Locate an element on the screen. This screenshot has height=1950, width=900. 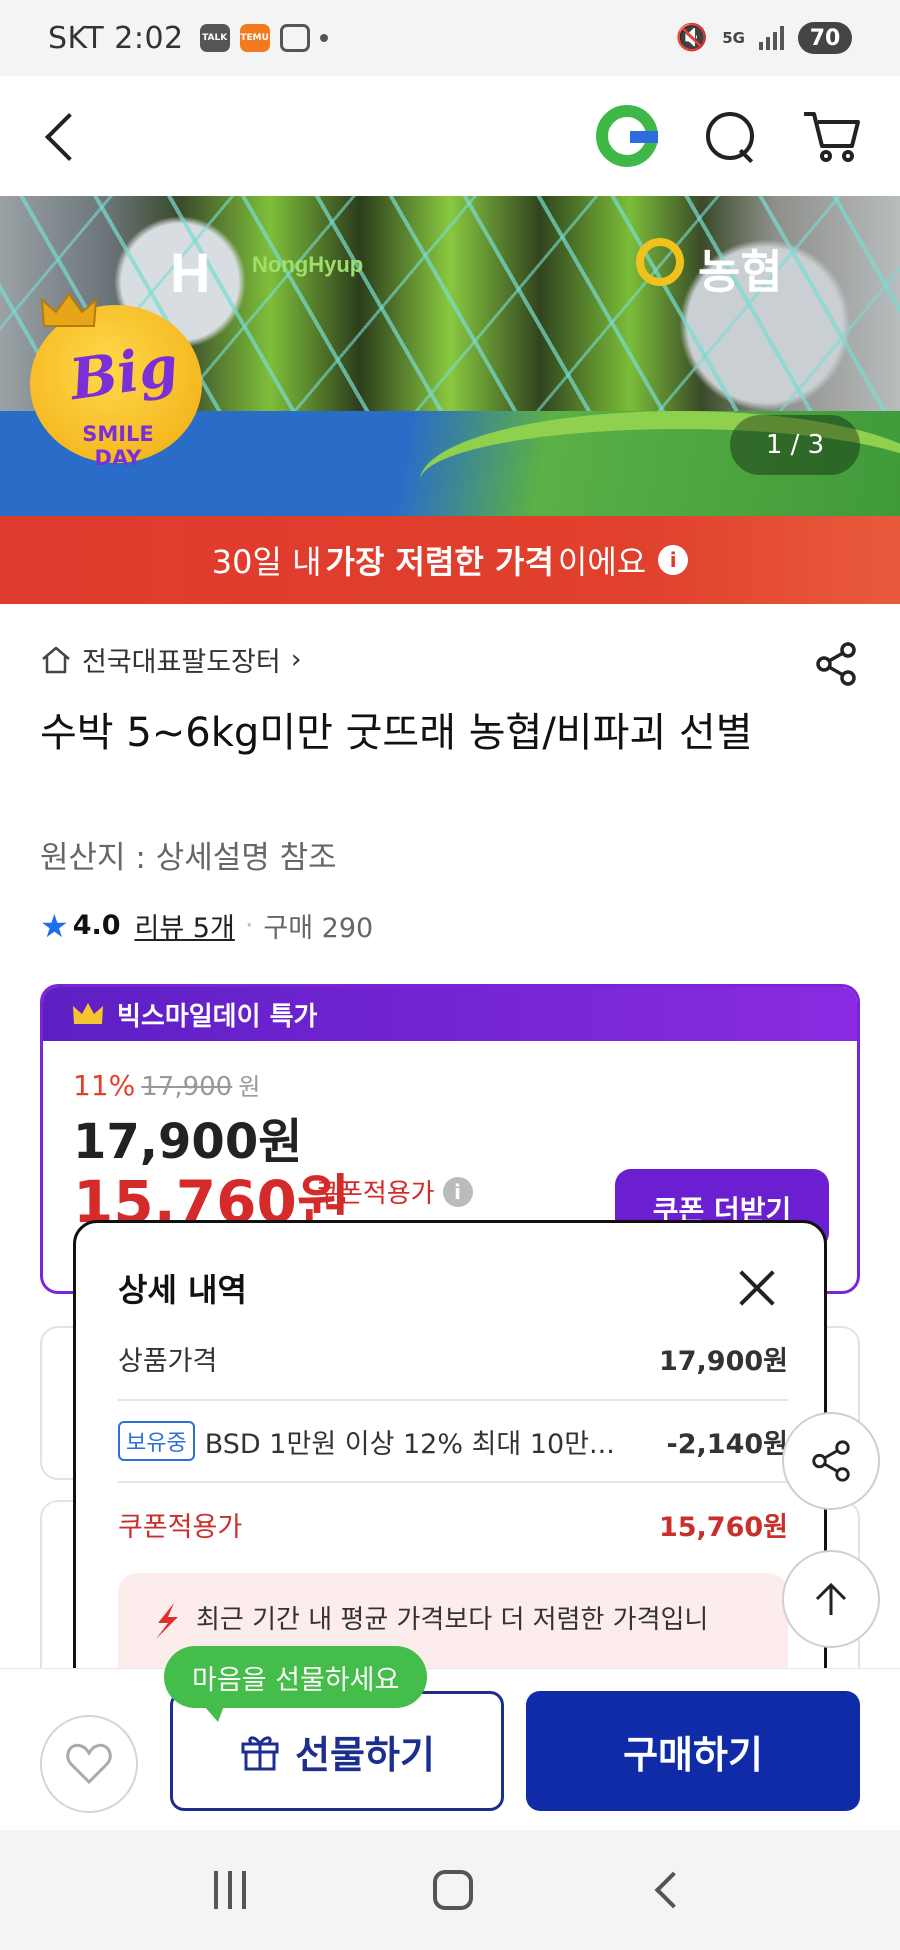
system-back-button is located at coordinates (673, 1890).